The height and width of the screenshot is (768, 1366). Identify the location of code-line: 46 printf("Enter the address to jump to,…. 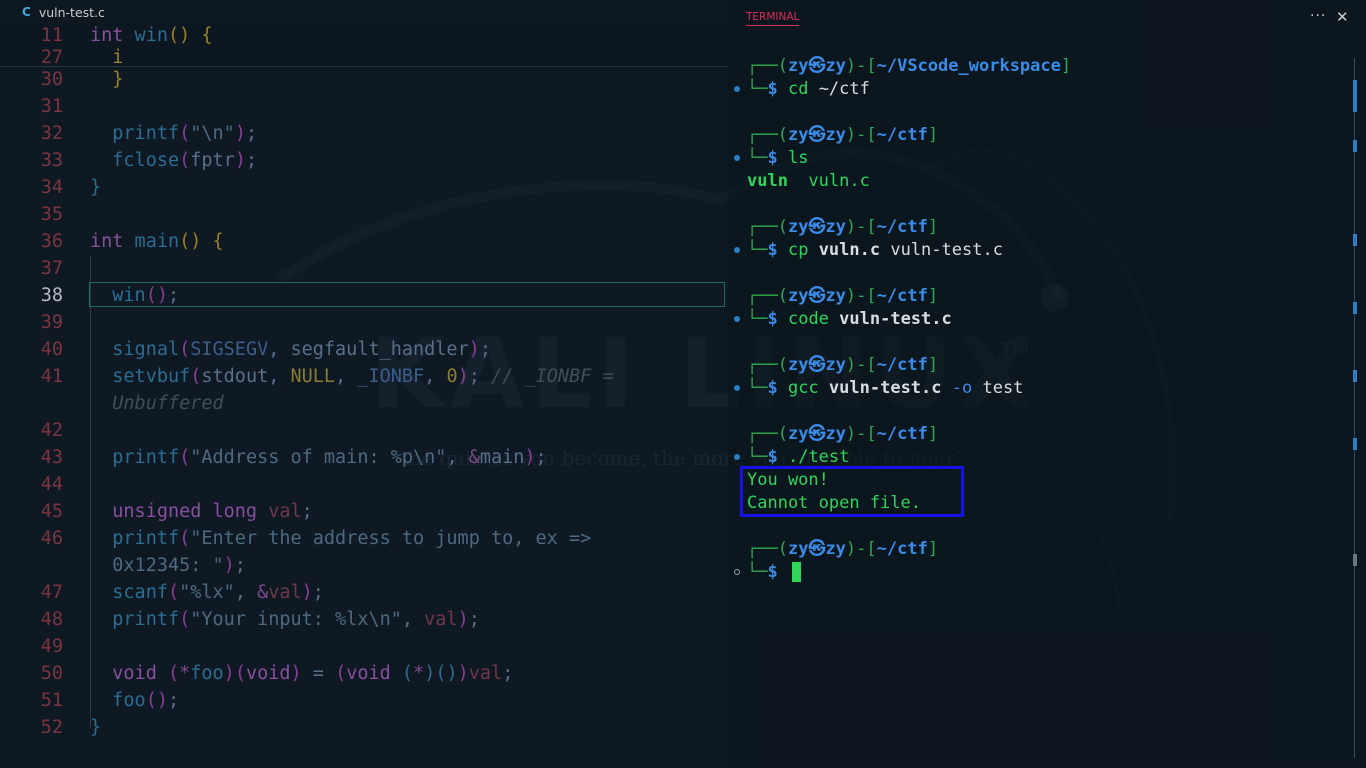
(364, 538).